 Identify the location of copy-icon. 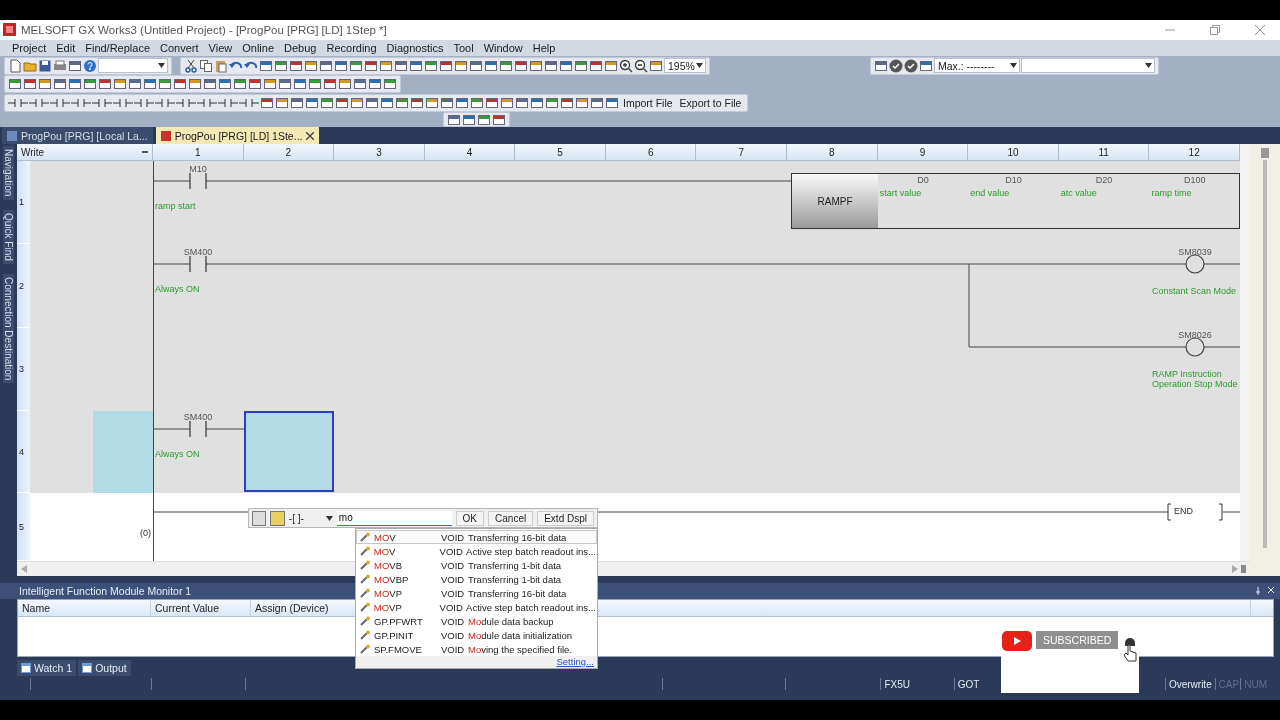
(206, 65).